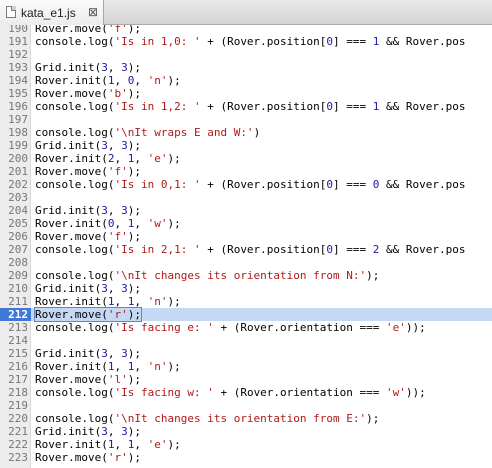 The width and height of the screenshot is (492, 468). I want to click on code-line: 206 Rover.move('f');, so click(246, 236).